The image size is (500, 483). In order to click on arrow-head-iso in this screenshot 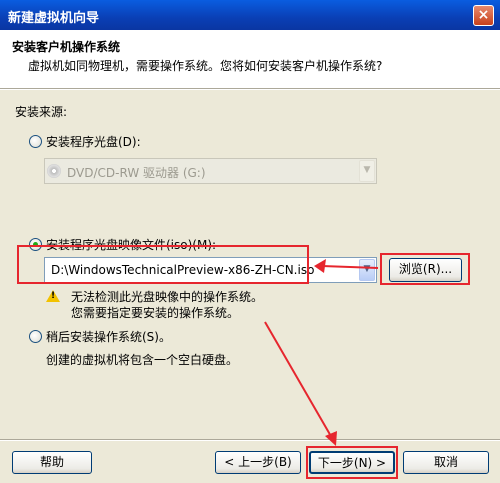, I will do `click(320, 266)`.